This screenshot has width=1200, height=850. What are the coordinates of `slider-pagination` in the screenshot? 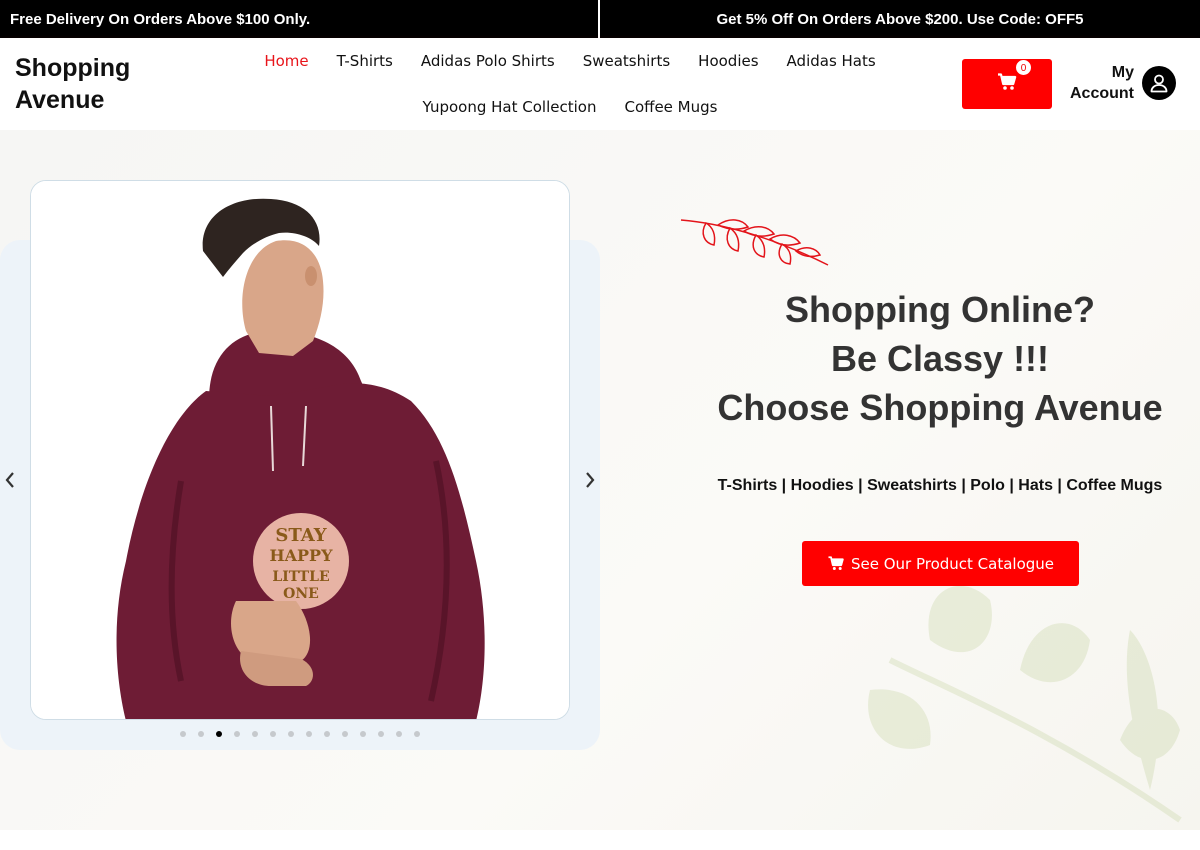 It's located at (300, 734).